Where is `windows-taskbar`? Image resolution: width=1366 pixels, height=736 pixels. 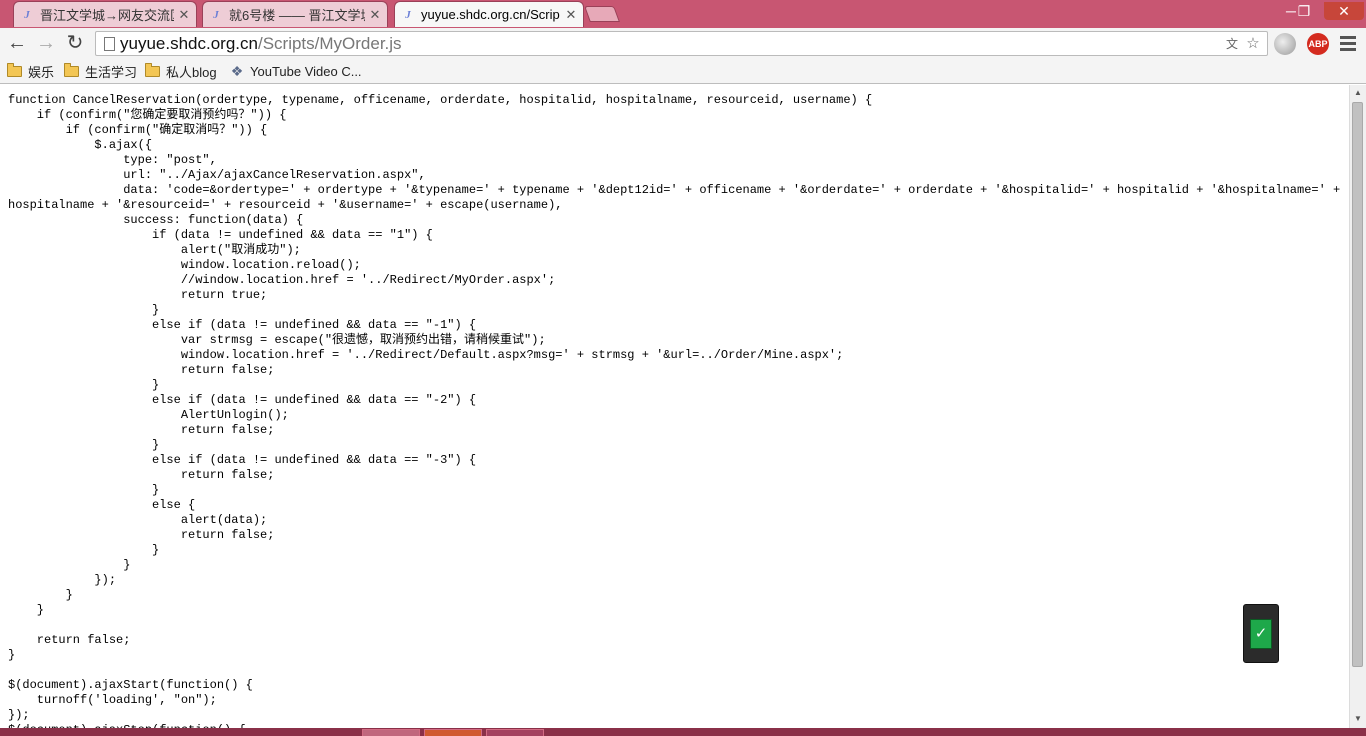 windows-taskbar is located at coordinates (683, 732).